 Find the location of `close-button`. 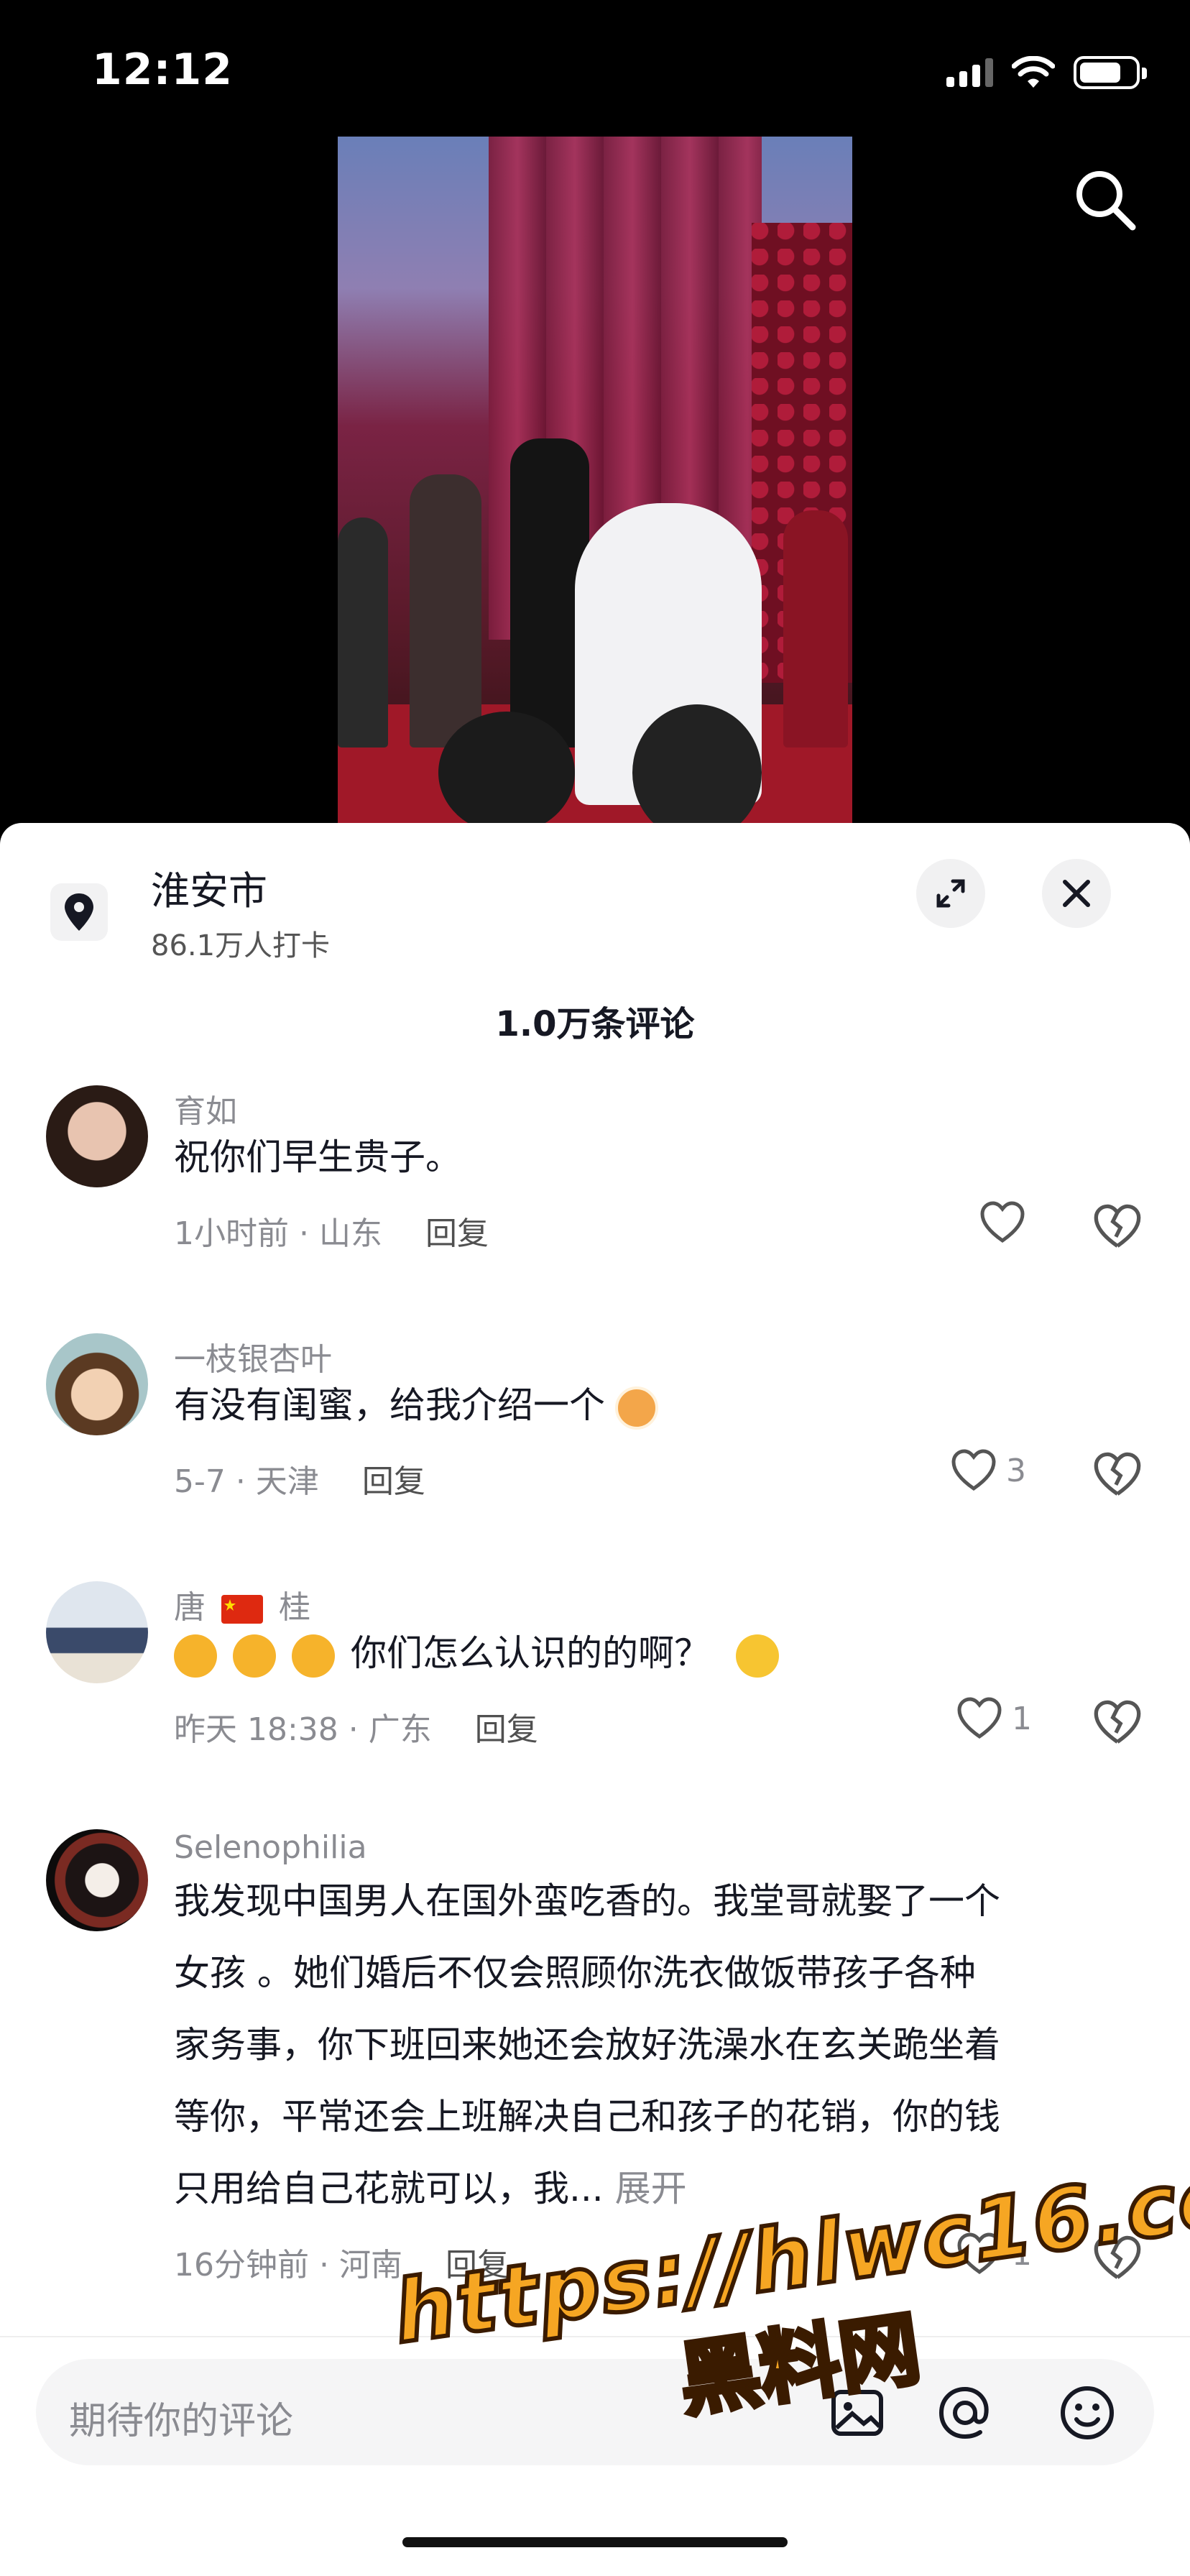

close-button is located at coordinates (1076, 893).